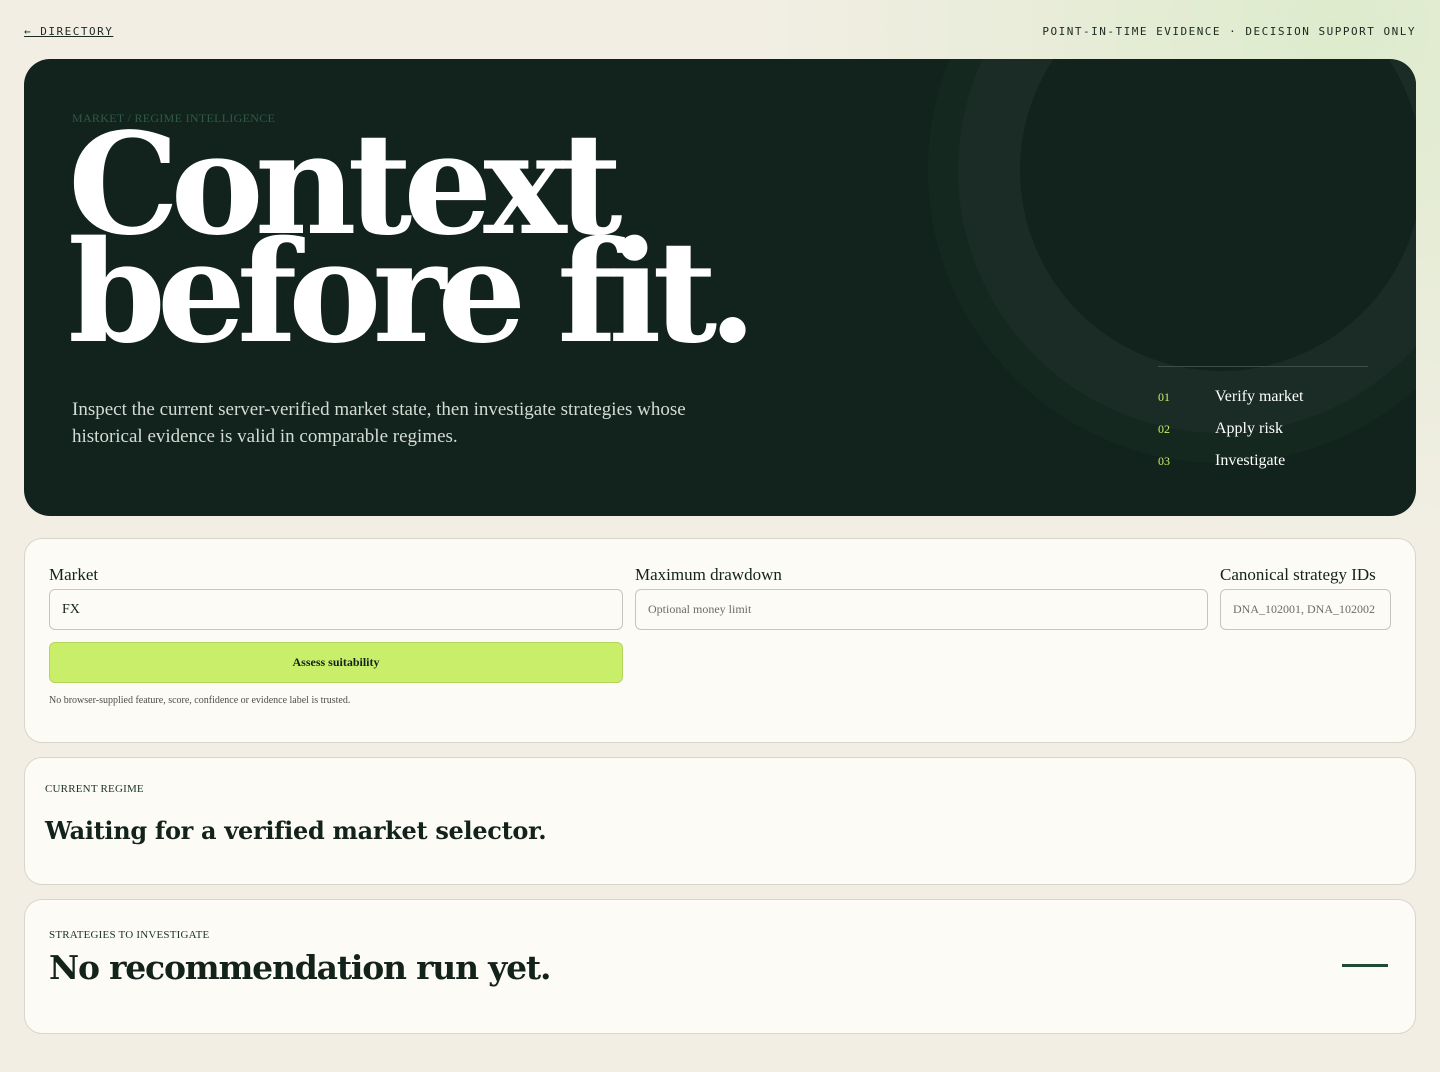  I want to click on hero-title: Context before fit., so click(412, 245).